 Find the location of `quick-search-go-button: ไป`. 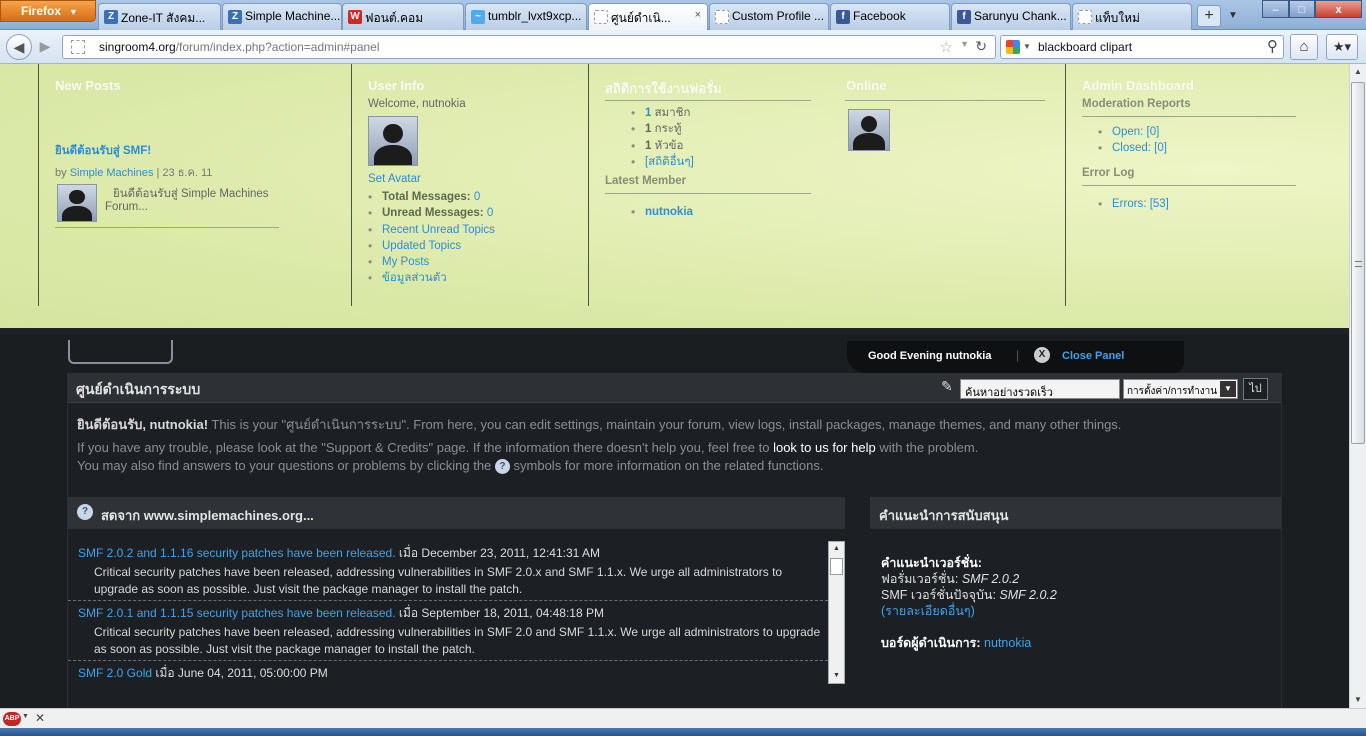

quick-search-go-button: ไป is located at coordinates (1255, 389).